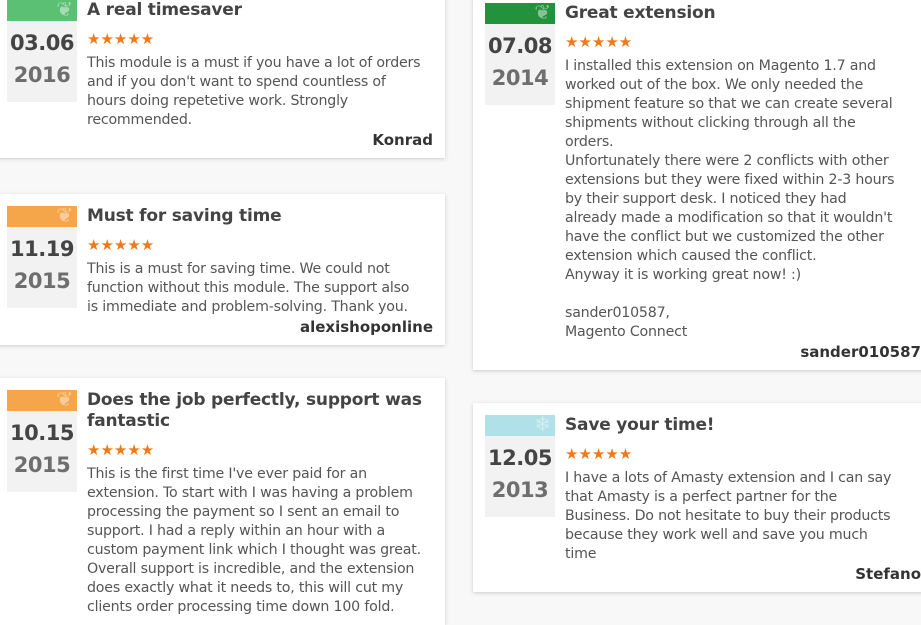 This screenshot has width=921, height=625. I want to click on review-body-line: sander010587,, so click(617, 313).